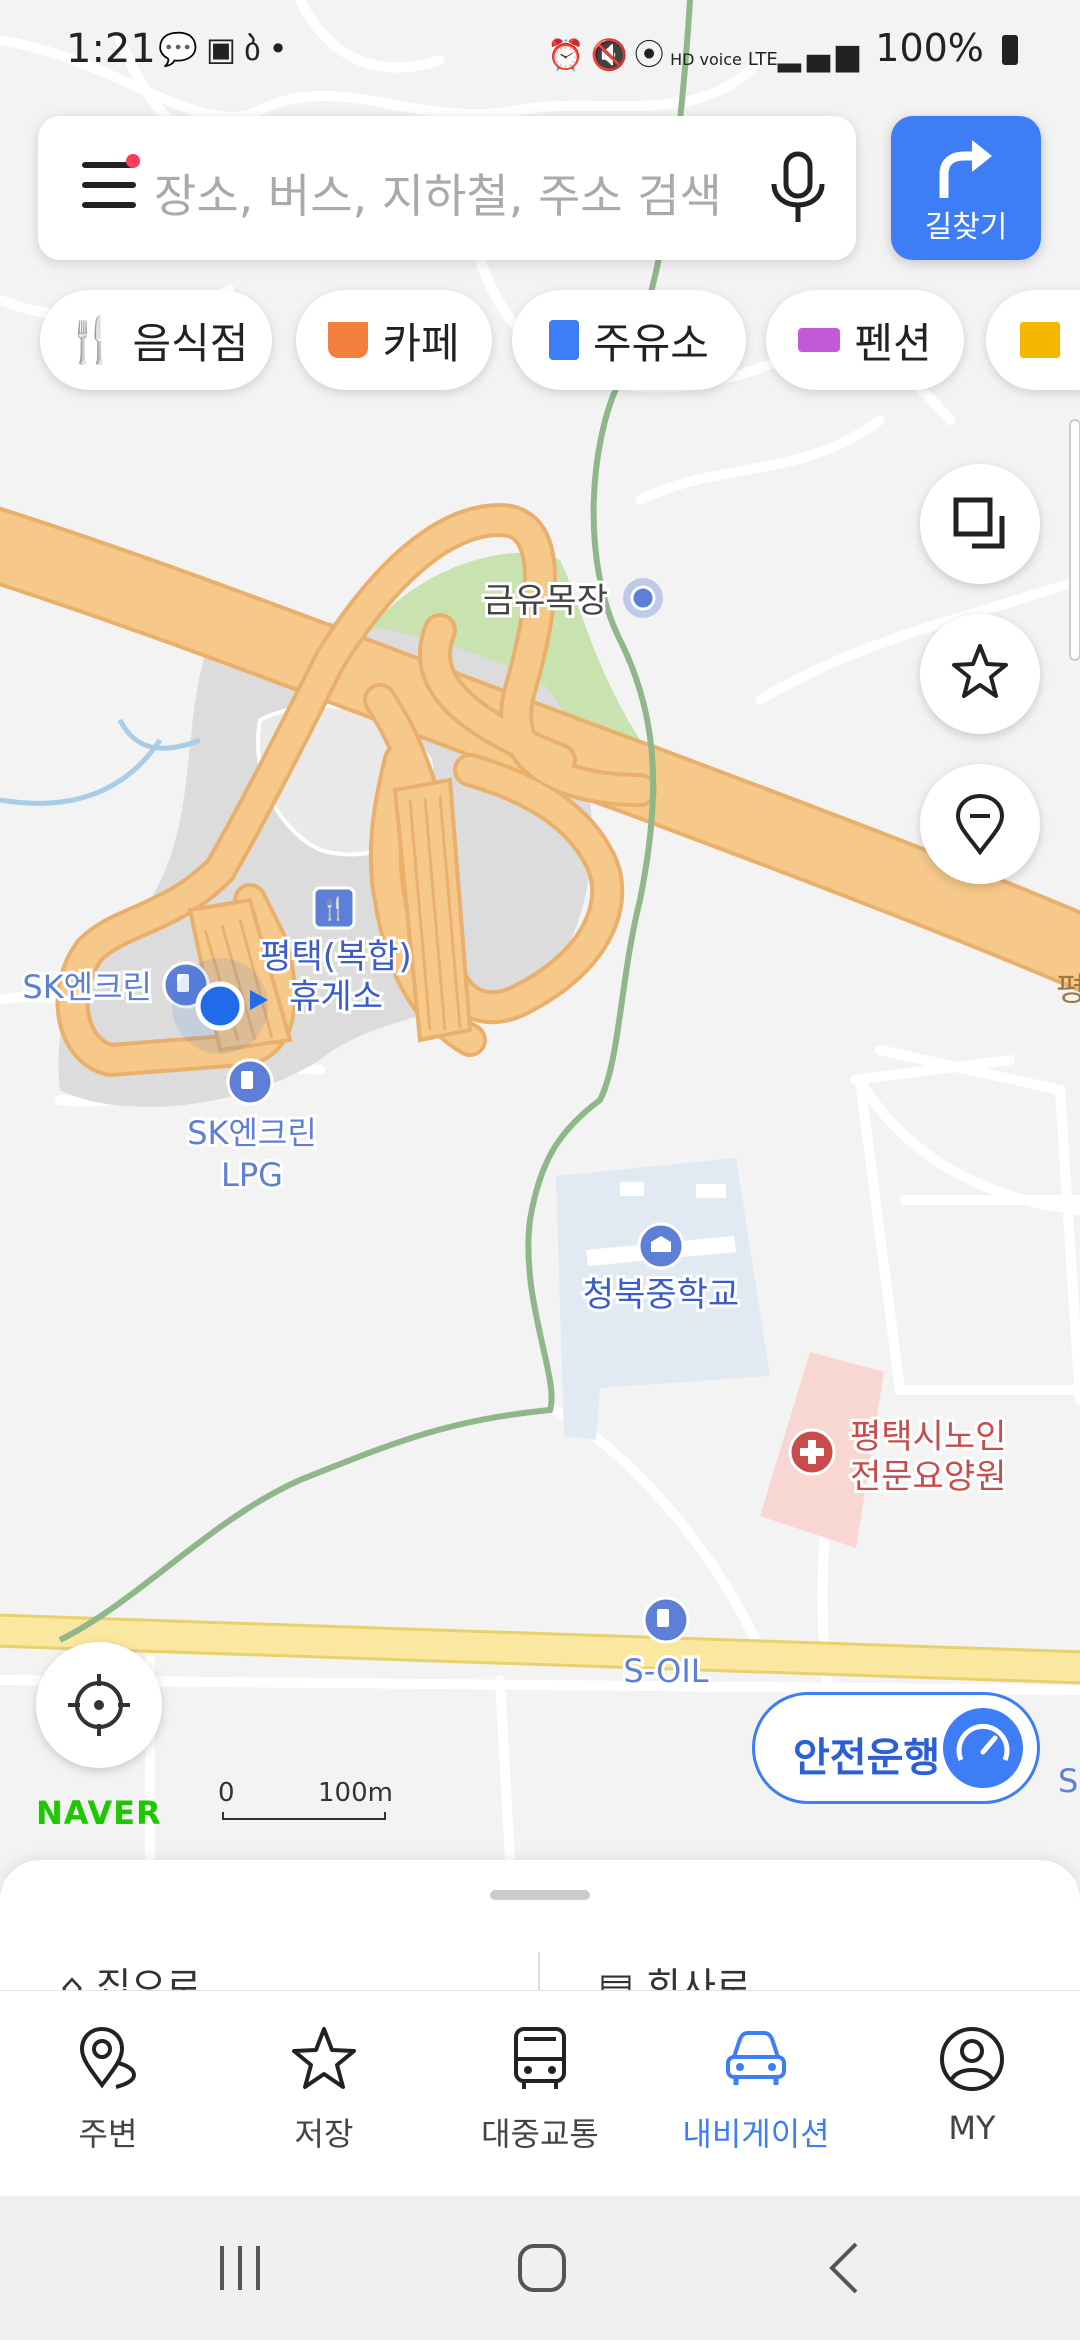 The width and height of the screenshot is (1080, 2340). Describe the element at coordinates (545, 601) in the screenshot. I see `ranch-label: 금유목장` at that location.